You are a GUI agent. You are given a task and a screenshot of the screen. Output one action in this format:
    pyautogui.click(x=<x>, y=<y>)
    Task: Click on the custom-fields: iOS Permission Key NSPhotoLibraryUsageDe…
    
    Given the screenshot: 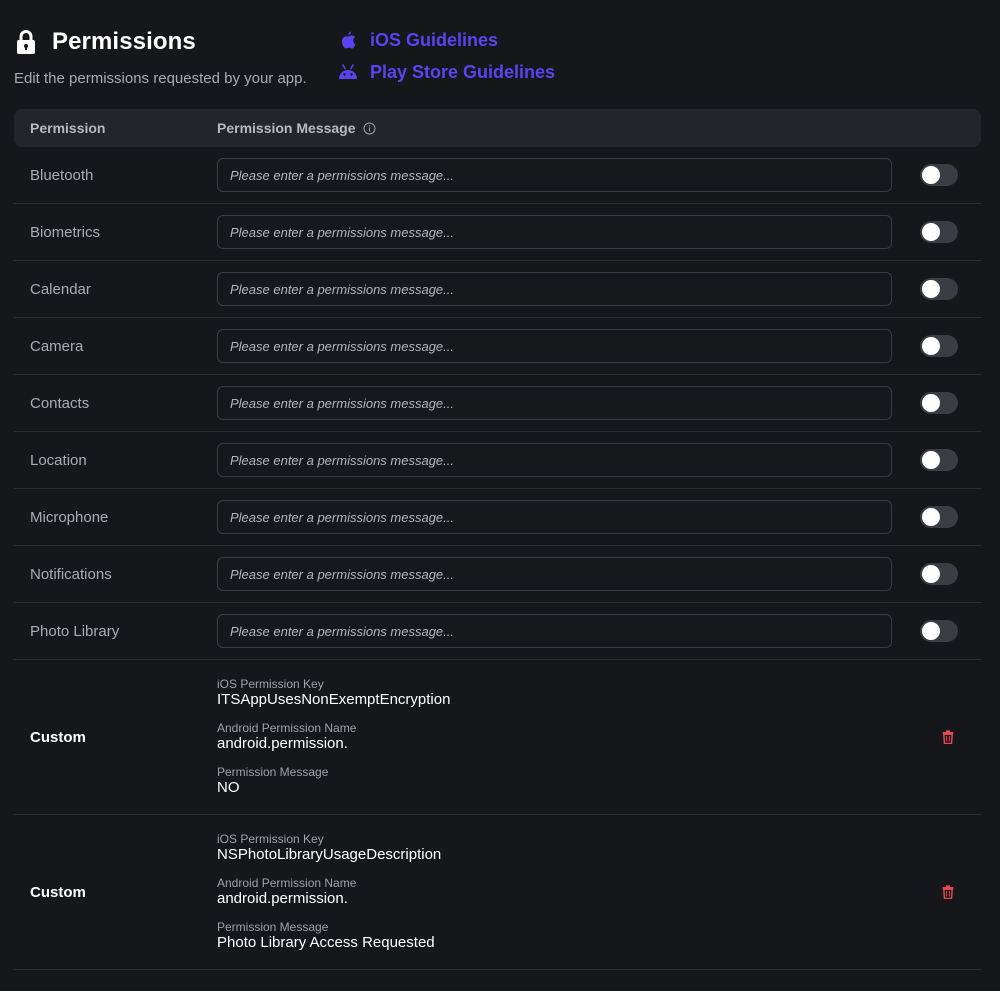 What is the action you would take?
    pyautogui.click(x=329, y=892)
    